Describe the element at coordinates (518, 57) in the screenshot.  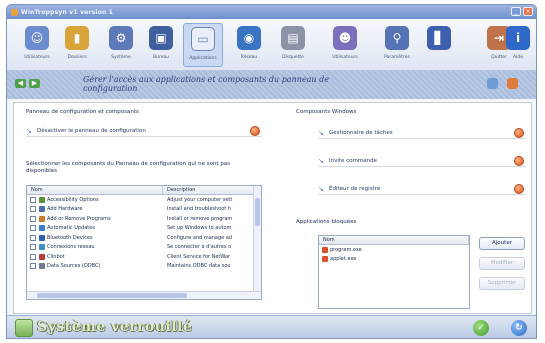
I see `toolbar-label: Aide` at that location.